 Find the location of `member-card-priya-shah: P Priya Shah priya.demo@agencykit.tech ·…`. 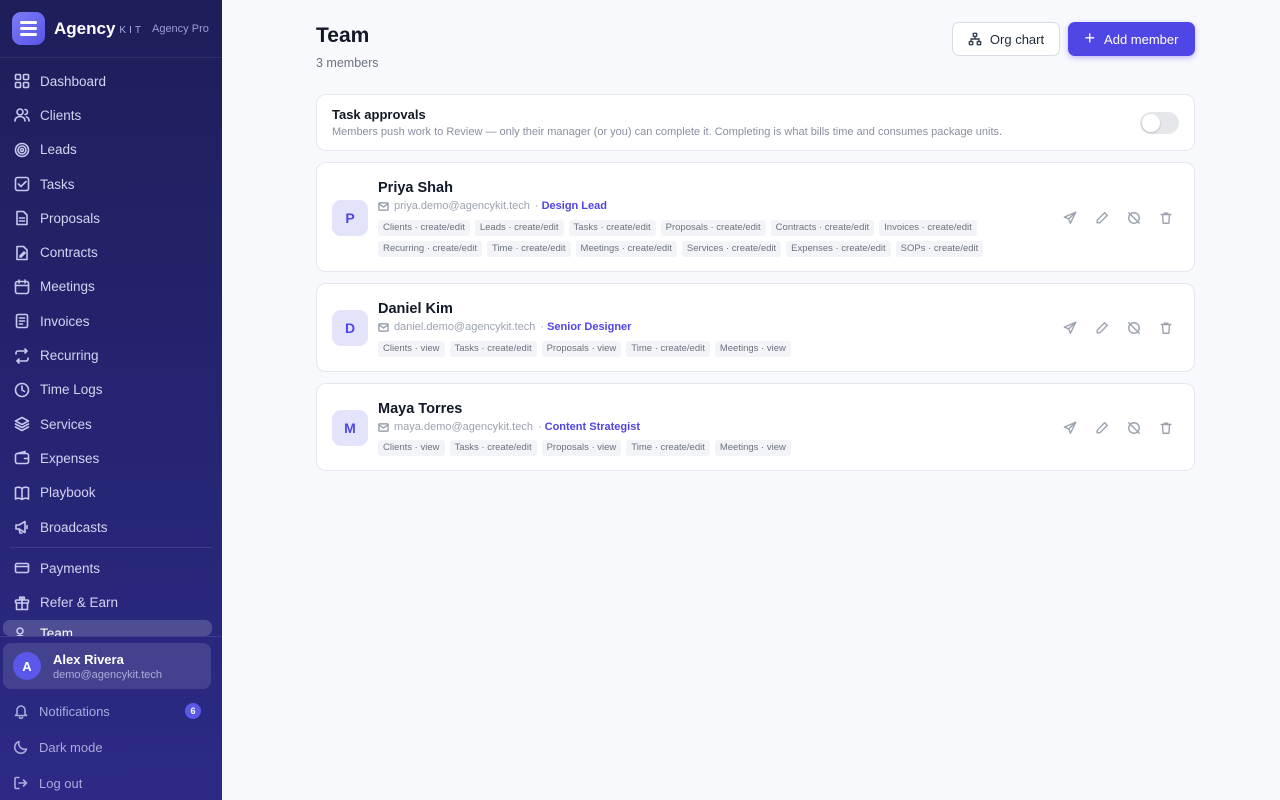

member-card-priya-shah: P Priya Shah priya.demo@agencykit.tech ·… is located at coordinates (755, 217).